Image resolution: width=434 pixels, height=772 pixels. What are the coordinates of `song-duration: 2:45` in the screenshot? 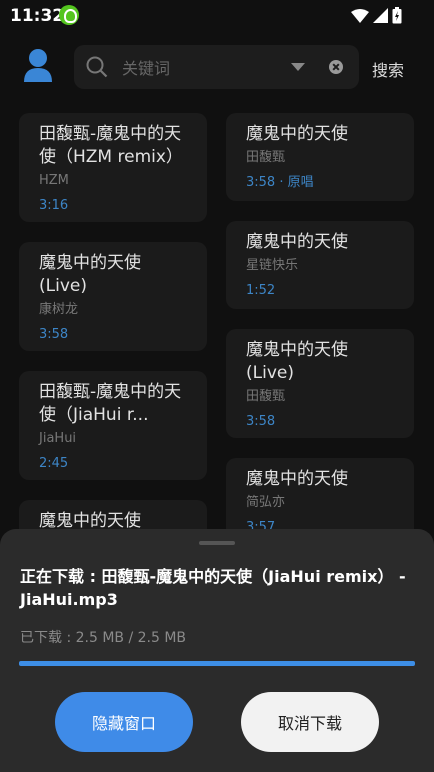 It's located at (54, 463).